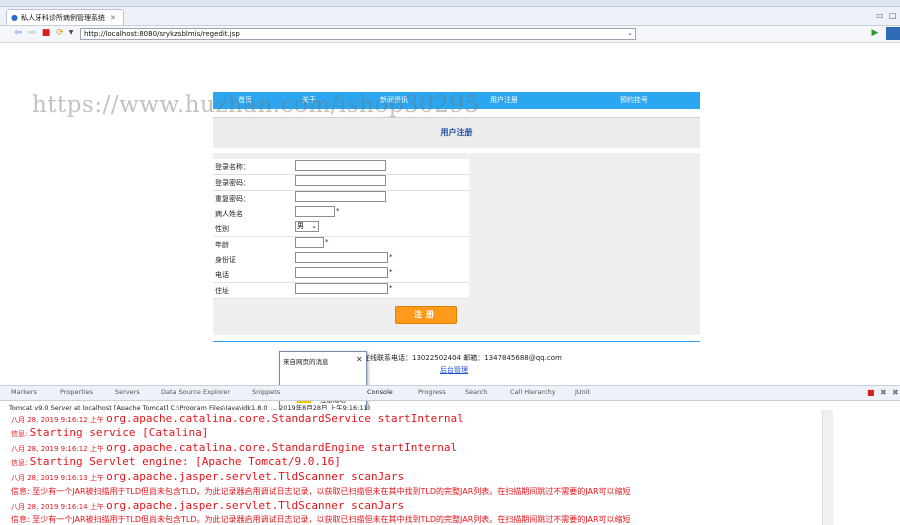 The height and width of the screenshot is (525, 900). Describe the element at coordinates (62, 17) in the screenshot. I see `editor-tab-title: 私人牙科诊所病例管理系统` at that location.